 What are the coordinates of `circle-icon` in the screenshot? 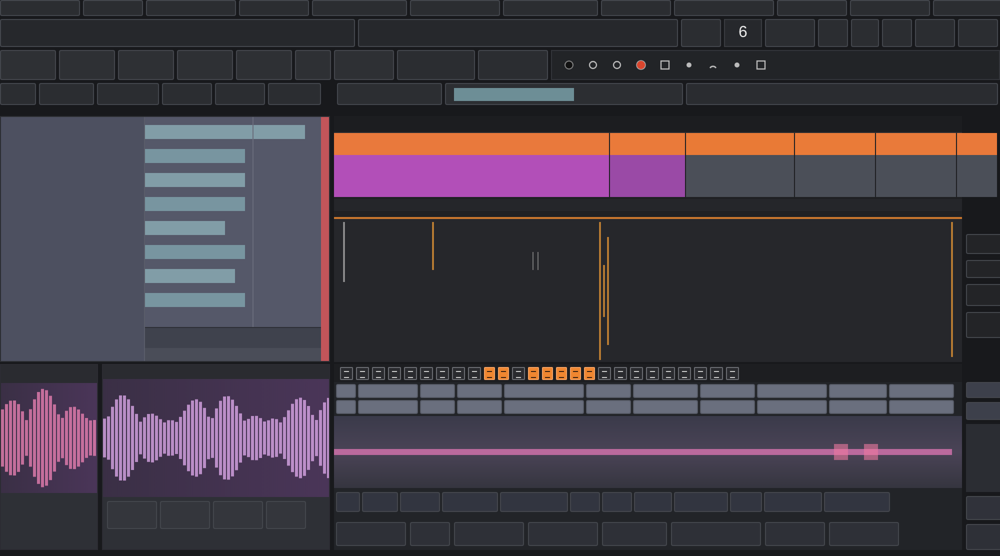 It's located at (593, 65).